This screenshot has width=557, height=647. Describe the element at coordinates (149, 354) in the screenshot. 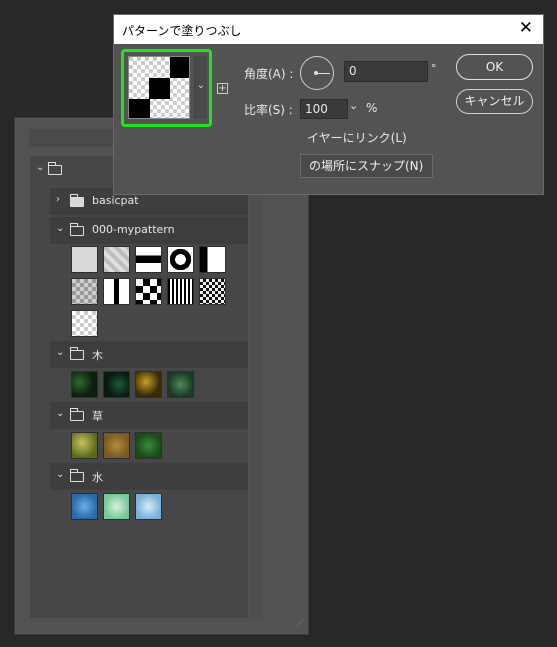

I see `group-wood: ⌄ 木` at that location.